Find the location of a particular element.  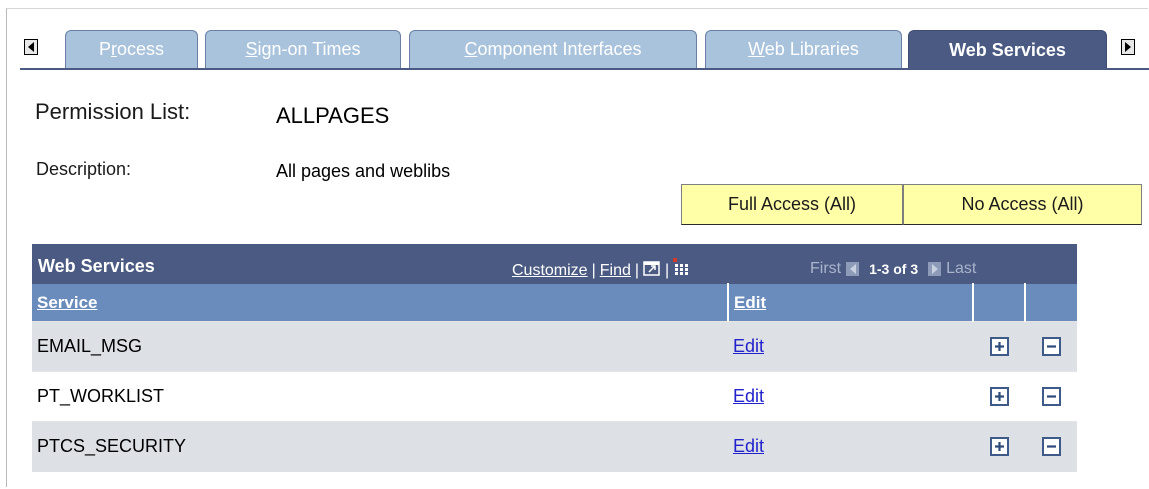

column-header-edit: Edit is located at coordinates (851, 302).